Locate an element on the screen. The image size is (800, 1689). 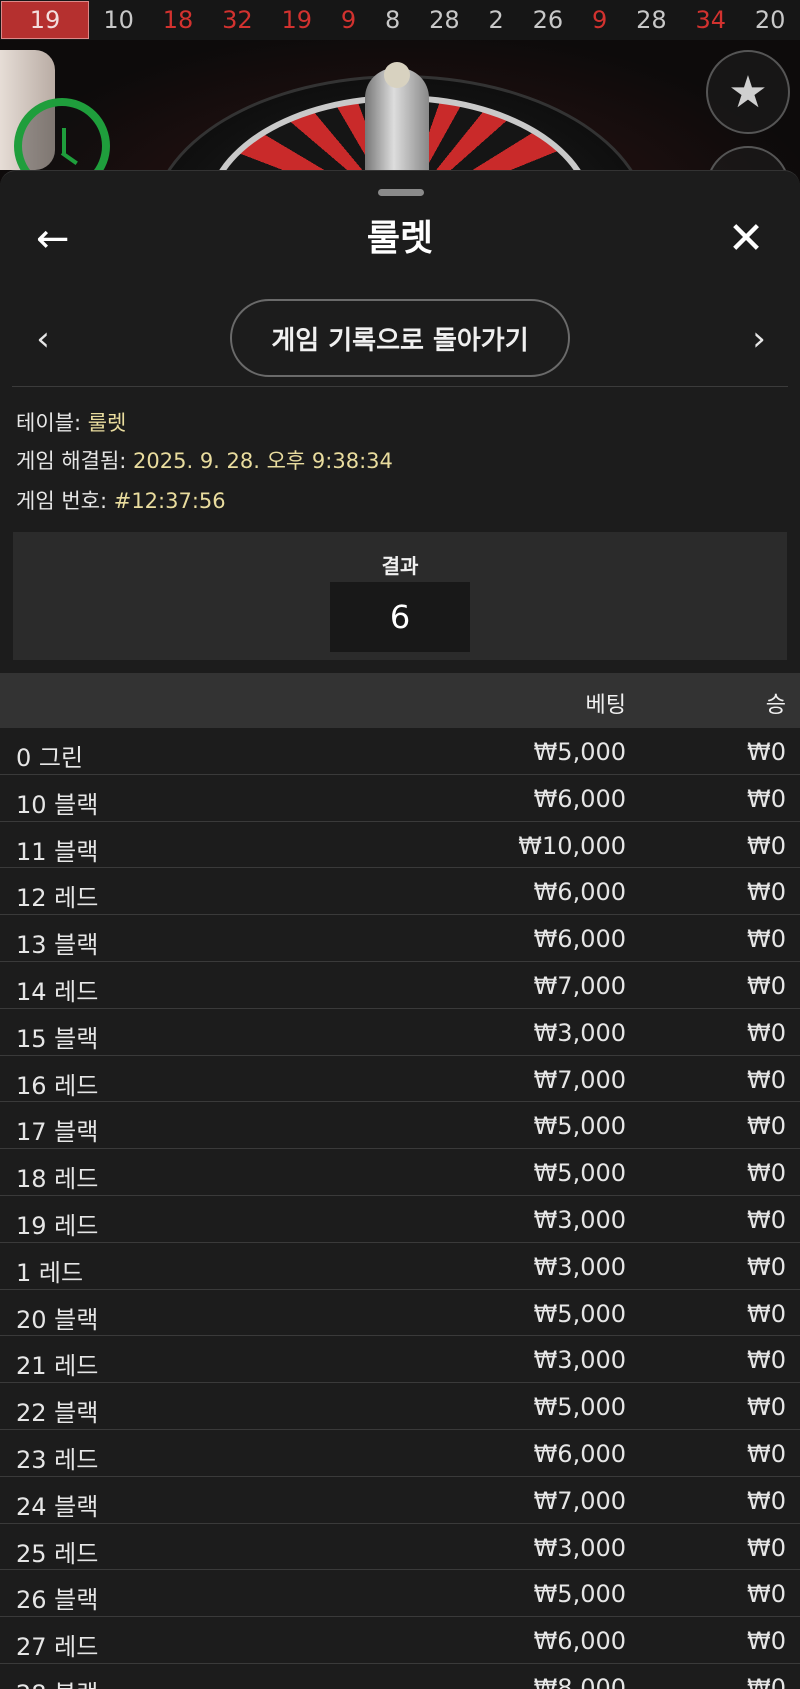
bet-name-cell: 28 블랙 is located at coordinates (57, 1681).